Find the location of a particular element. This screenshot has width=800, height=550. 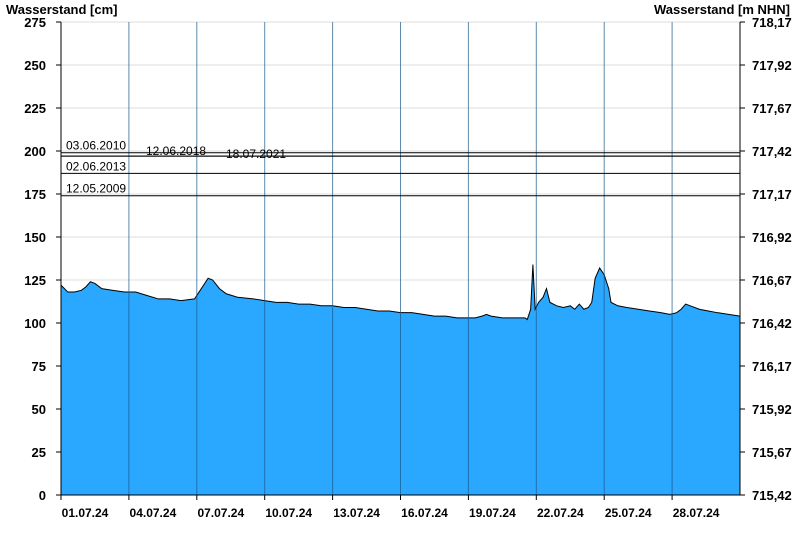

x-tick-label: 04.07.24 is located at coordinates (153, 513).